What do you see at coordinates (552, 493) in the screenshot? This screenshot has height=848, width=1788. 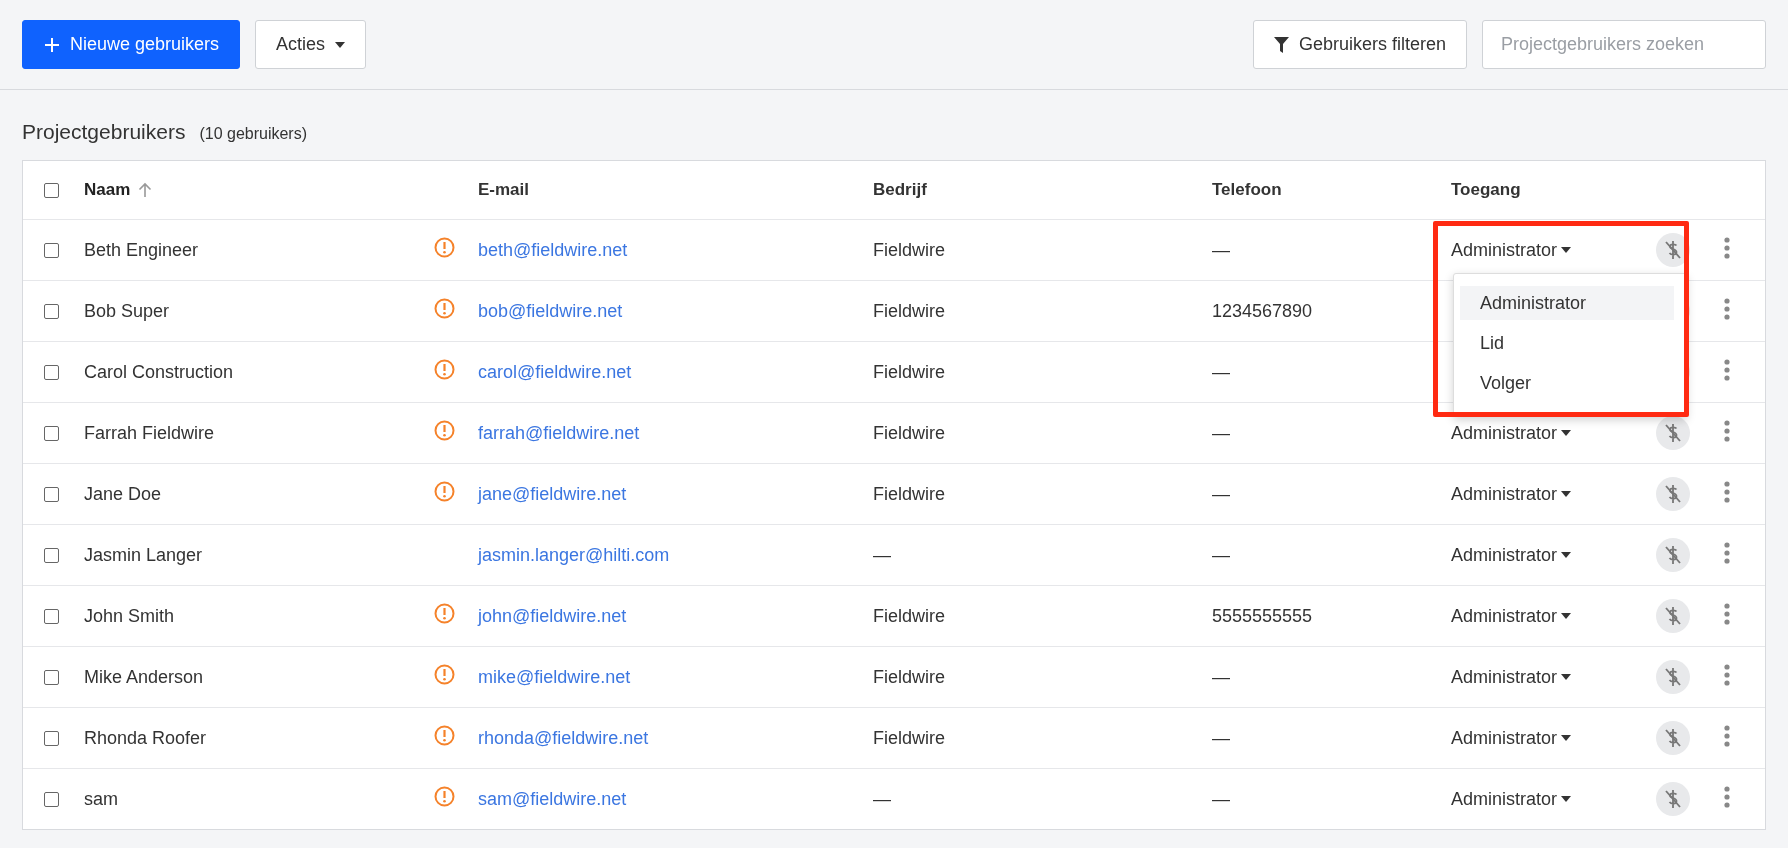 I see `email-link: jane@fieldwire.net` at bounding box center [552, 493].